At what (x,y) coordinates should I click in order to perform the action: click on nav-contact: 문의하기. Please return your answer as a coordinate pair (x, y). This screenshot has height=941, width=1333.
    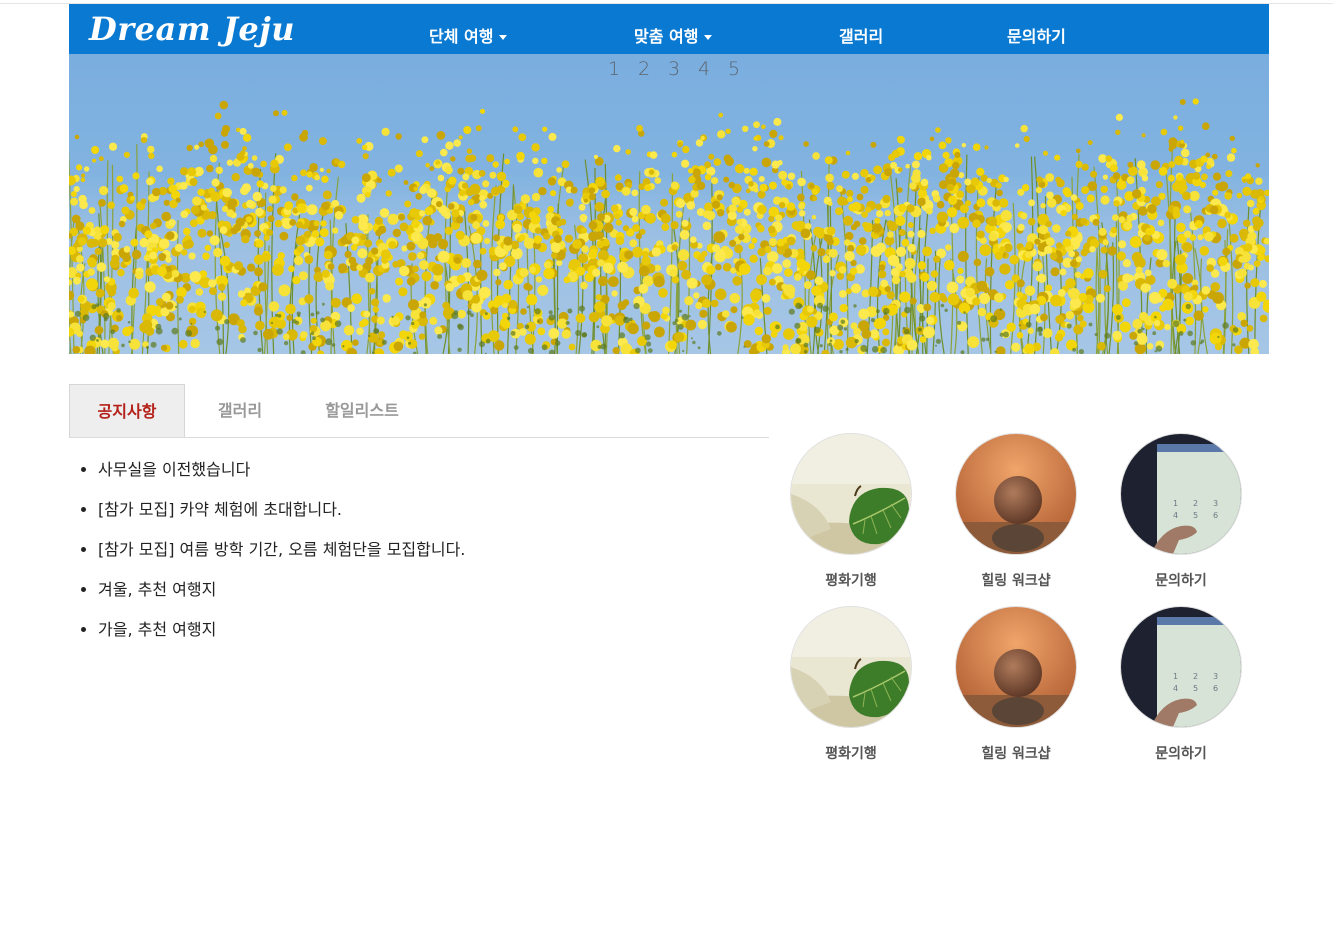
    Looking at the image, I should click on (1036, 35).